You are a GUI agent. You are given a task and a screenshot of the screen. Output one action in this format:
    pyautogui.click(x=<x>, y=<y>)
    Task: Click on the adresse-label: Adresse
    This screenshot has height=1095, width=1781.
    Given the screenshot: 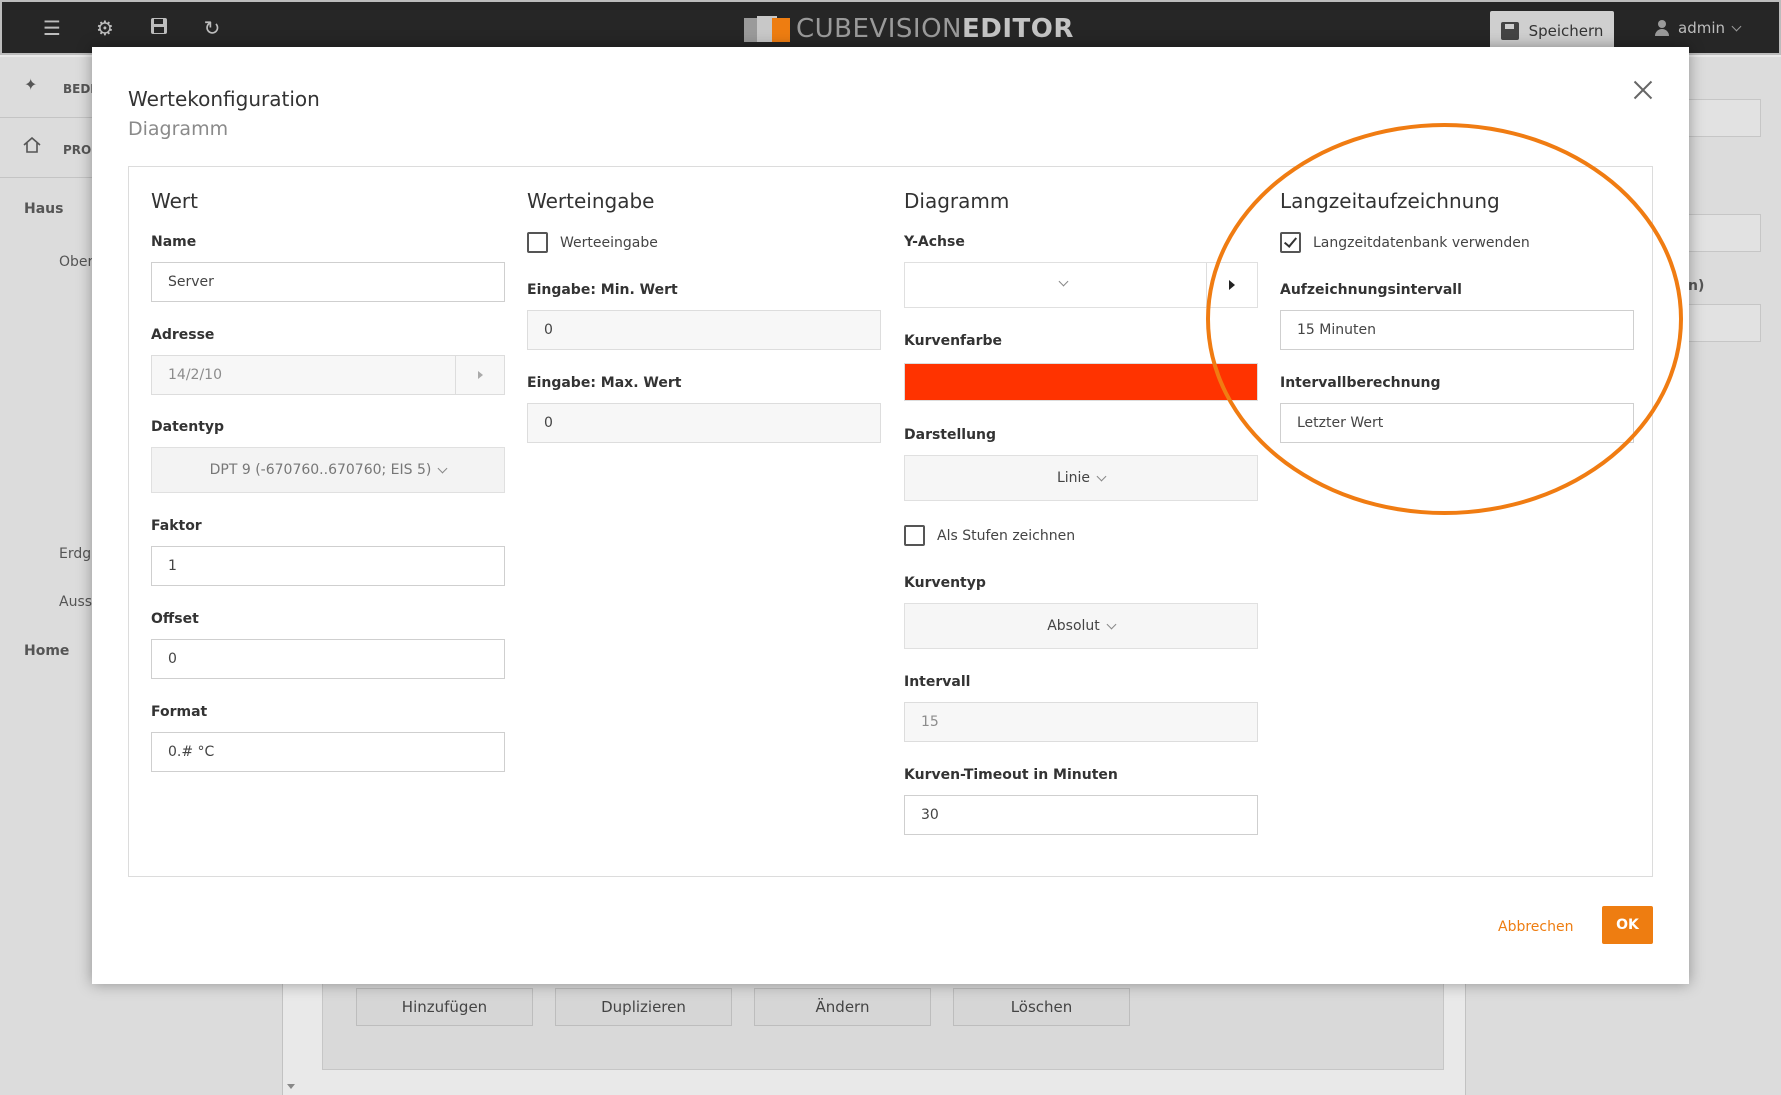 What is the action you would take?
    pyautogui.click(x=183, y=335)
    